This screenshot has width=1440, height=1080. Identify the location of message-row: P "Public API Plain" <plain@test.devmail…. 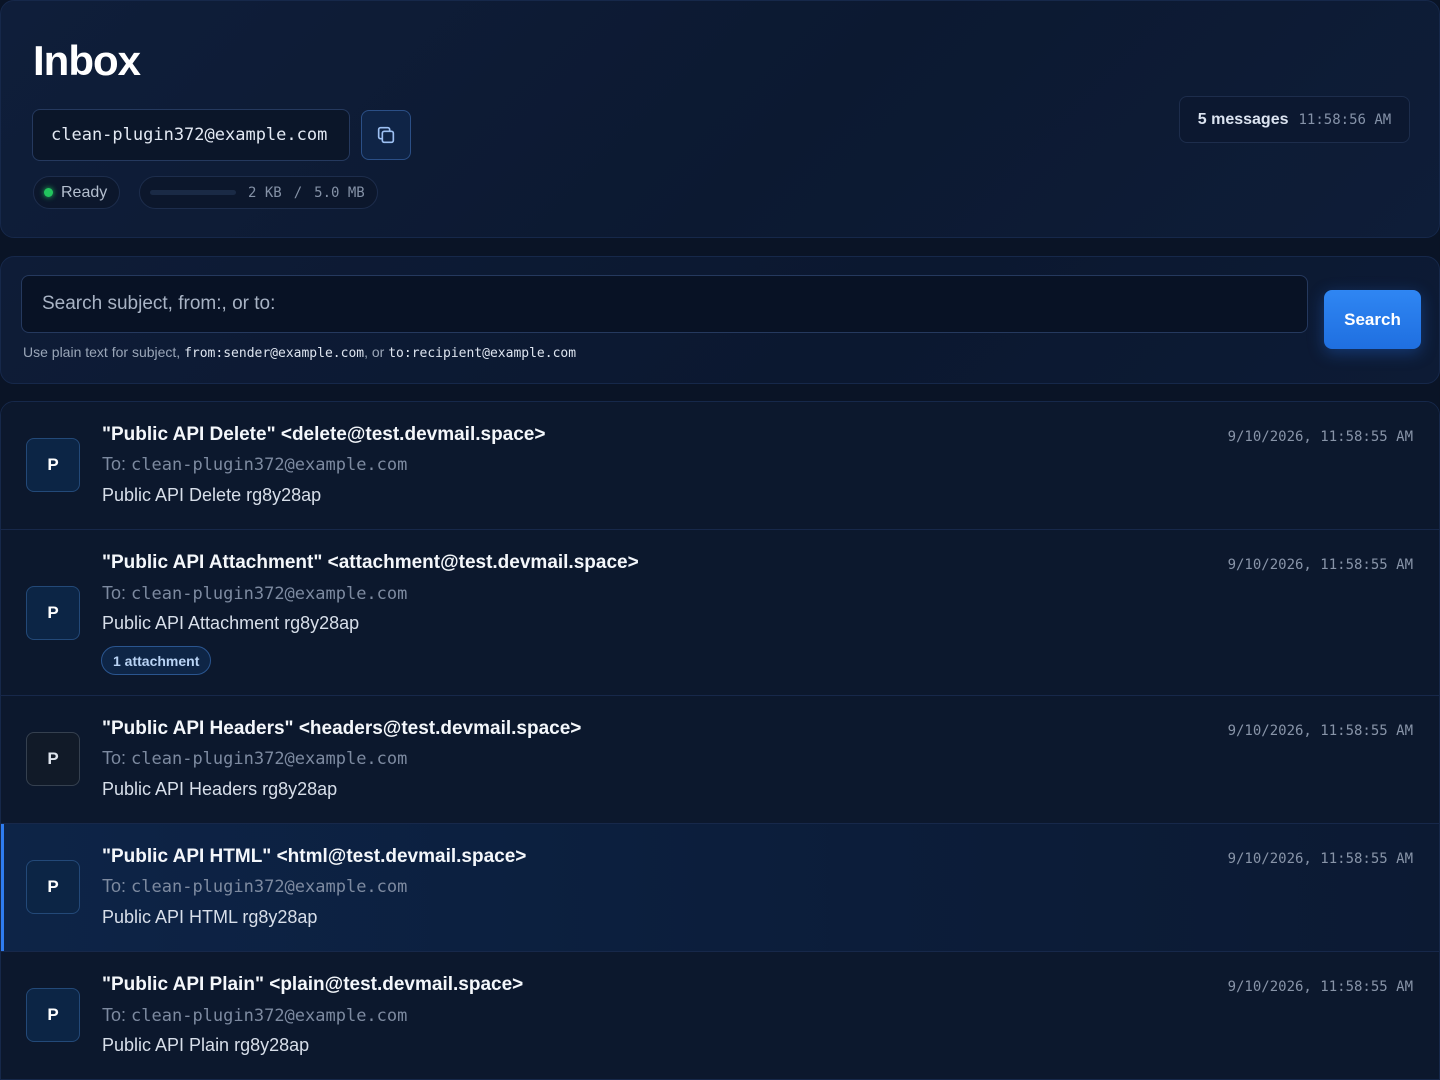
(720, 1015).